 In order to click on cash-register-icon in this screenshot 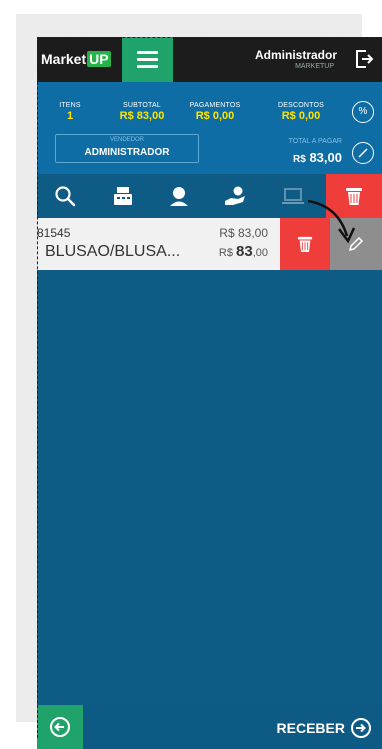, I will do `click(123, 196)`.